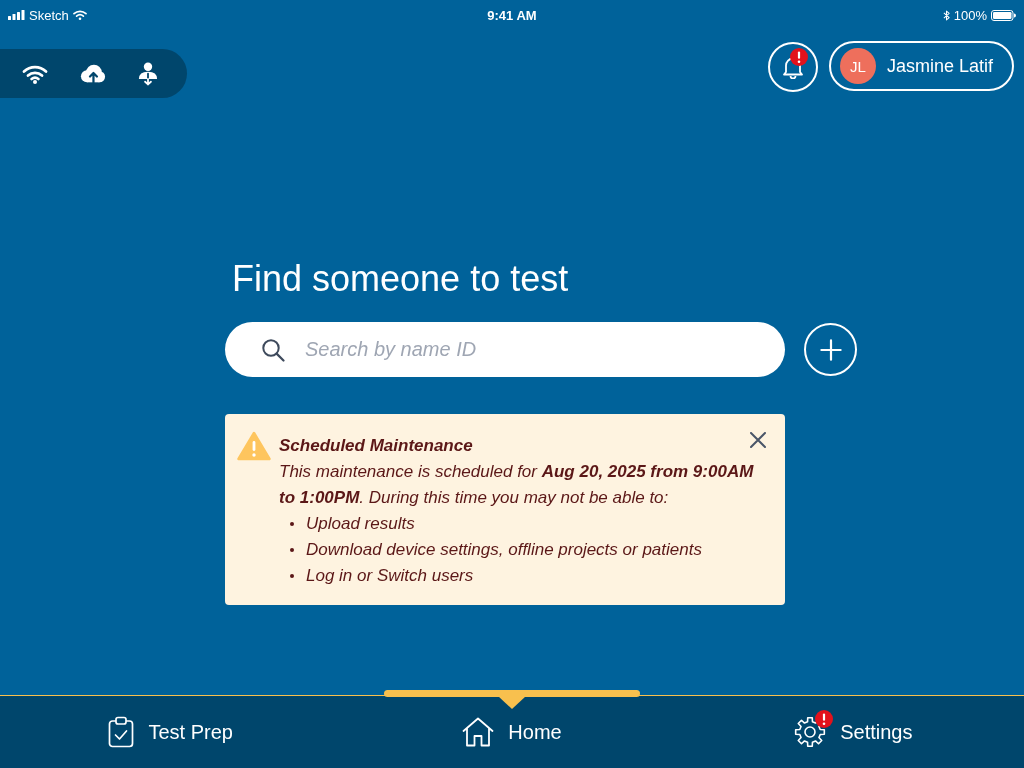 This screenshot has width=1024, height=768. Describe the element at coordinates (478, 732) in the screenshot. I see `house-icon` at that location.